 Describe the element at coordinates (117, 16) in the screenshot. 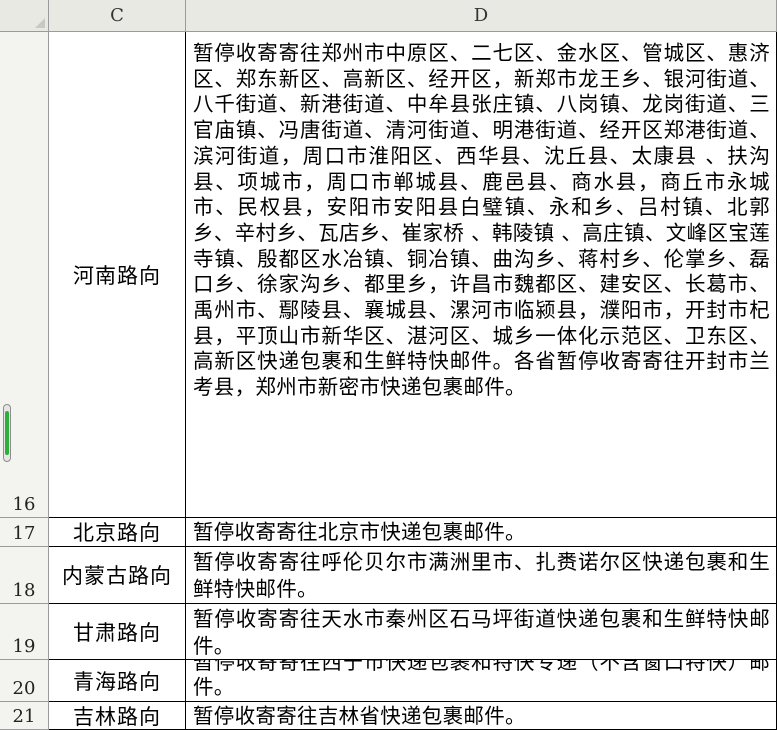

I see `column-header-c: C` at that location.